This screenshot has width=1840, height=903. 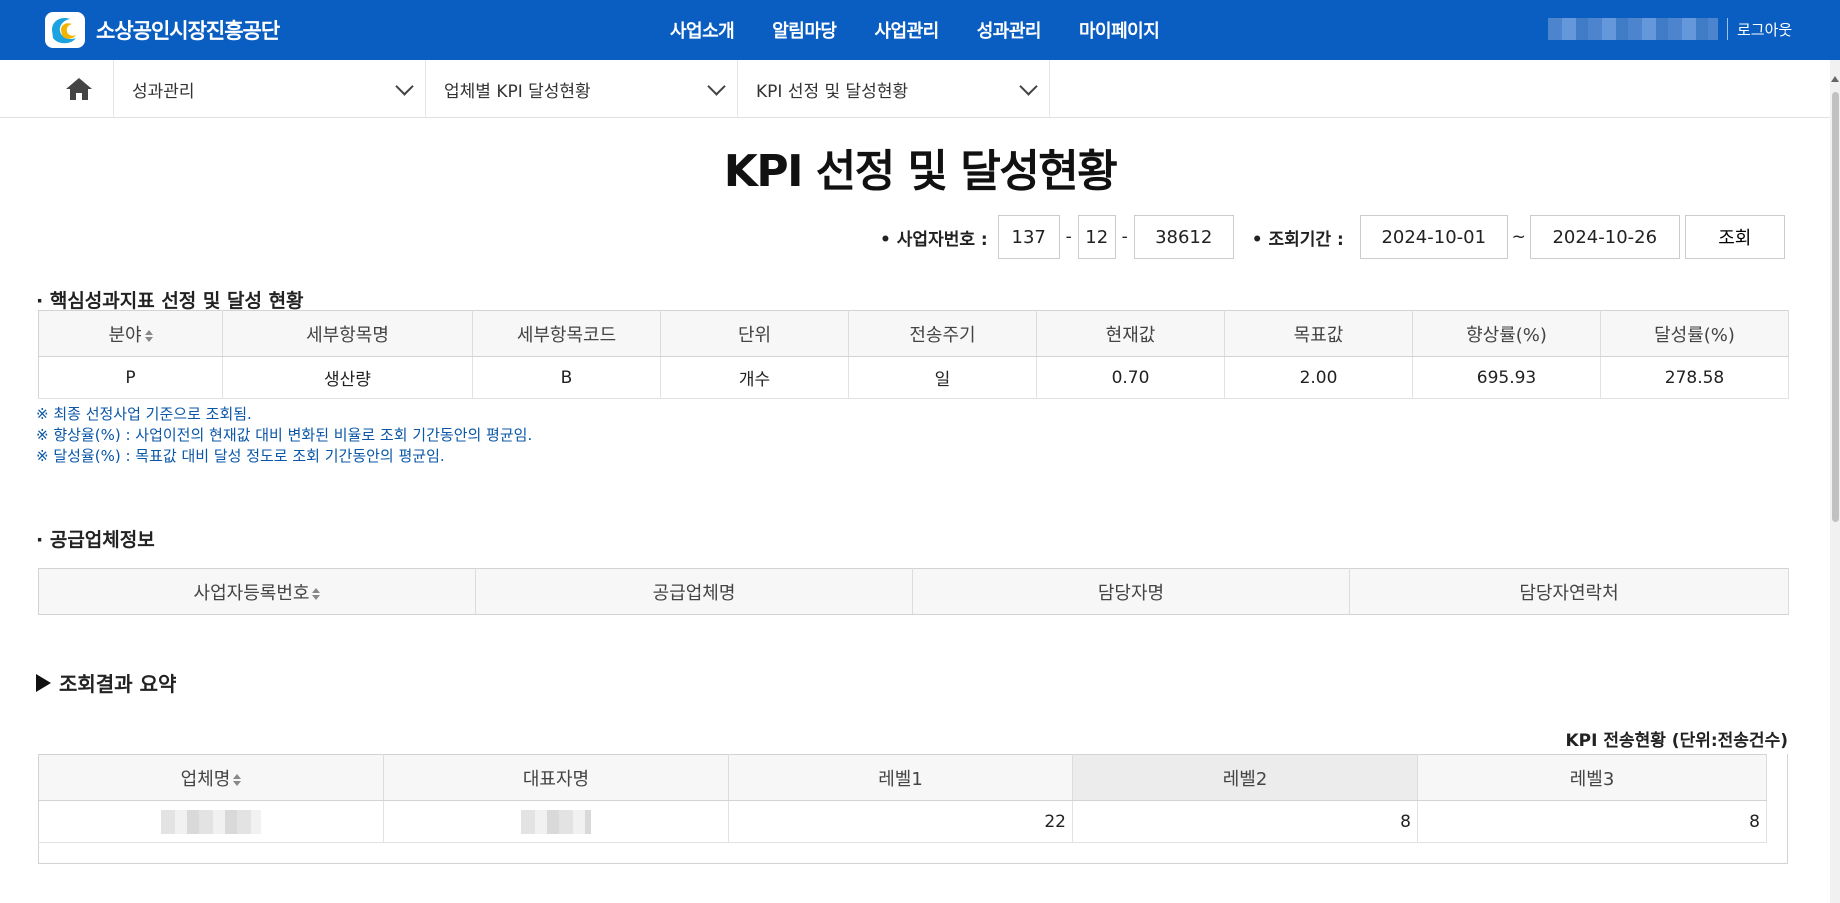 I want to click on biz-number-label: • 사업자번호 :, so click(x=934, y=239).